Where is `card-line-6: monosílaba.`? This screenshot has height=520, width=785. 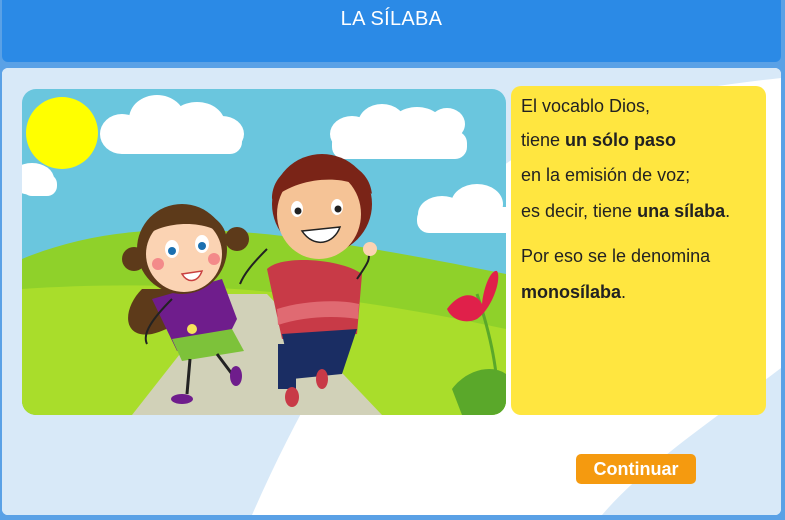 card-line-6: monosílaba. is located at coordinates (573, 292).